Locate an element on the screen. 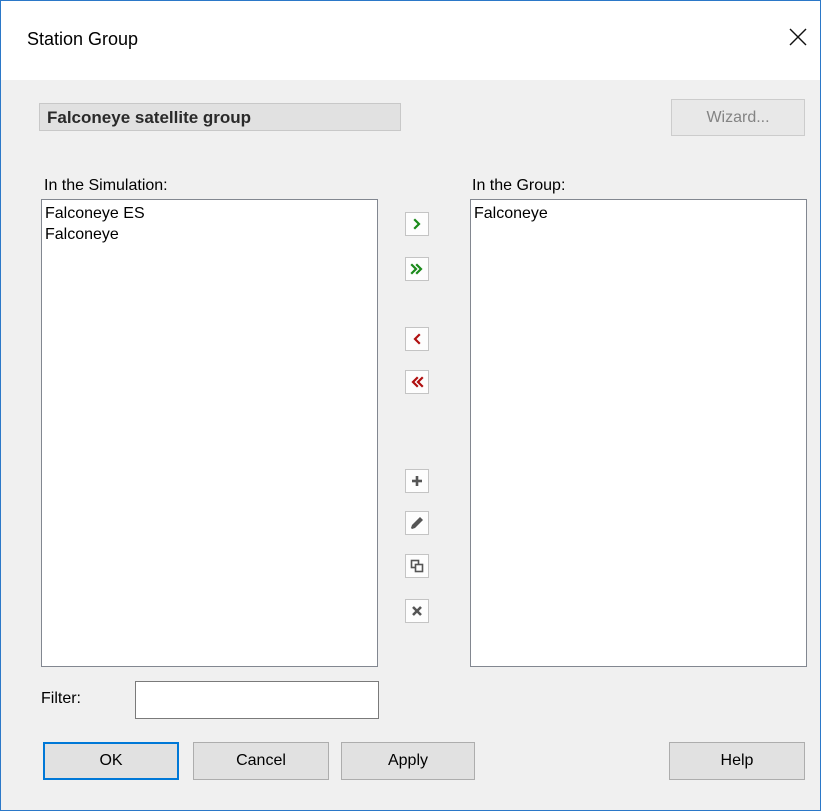 This screenshot has height=811, width=821. chevron-left-icon is located at coordinates (417, 339).